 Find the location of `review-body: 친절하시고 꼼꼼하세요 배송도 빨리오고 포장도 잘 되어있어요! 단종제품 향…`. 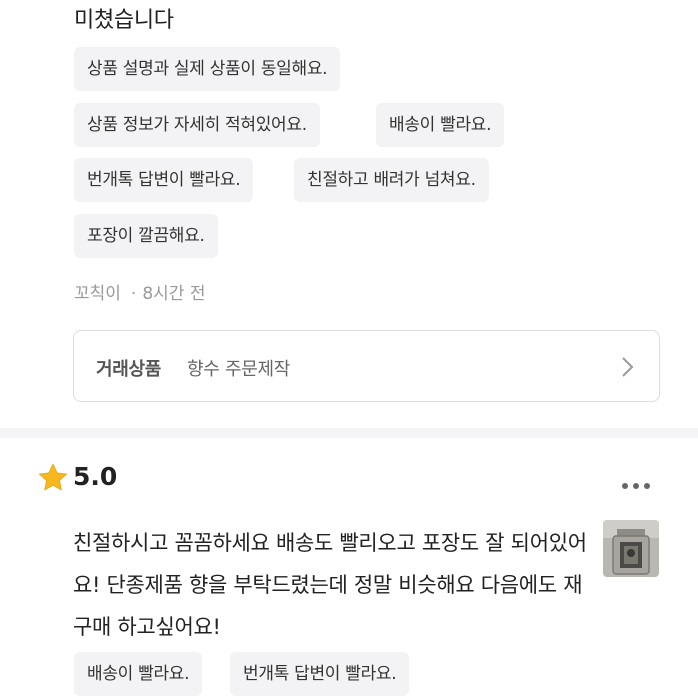

review-body: 친절하시고 꼼꼼하세요 배송도 빨리오고 포장도 잘 되어있어요! 단종제품 향… is located at coordinates (330, 585).